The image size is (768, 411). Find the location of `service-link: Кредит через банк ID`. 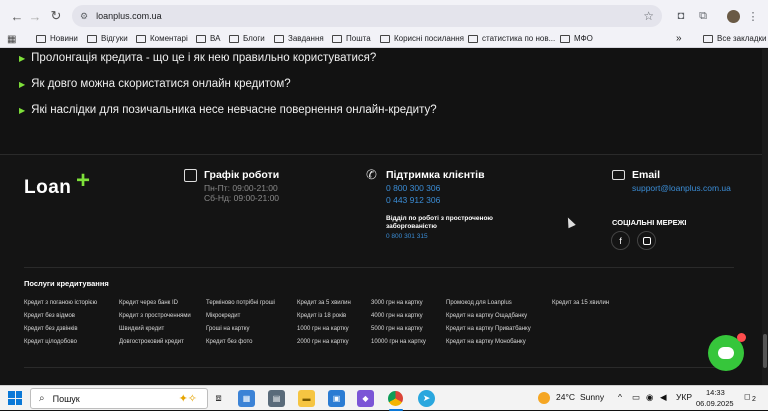

service-link: Кредит через банк ID is located at coordinates (148, 303).